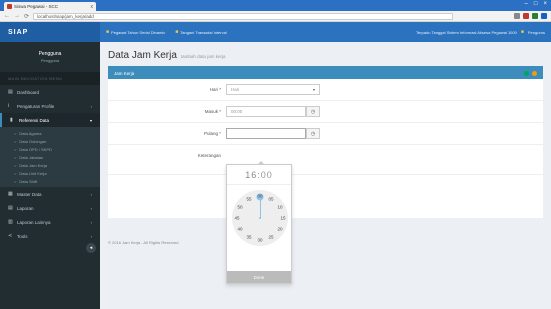 This screenshot has height=309, width=551. I want to click on clock-number: 25, so click(270, 237).